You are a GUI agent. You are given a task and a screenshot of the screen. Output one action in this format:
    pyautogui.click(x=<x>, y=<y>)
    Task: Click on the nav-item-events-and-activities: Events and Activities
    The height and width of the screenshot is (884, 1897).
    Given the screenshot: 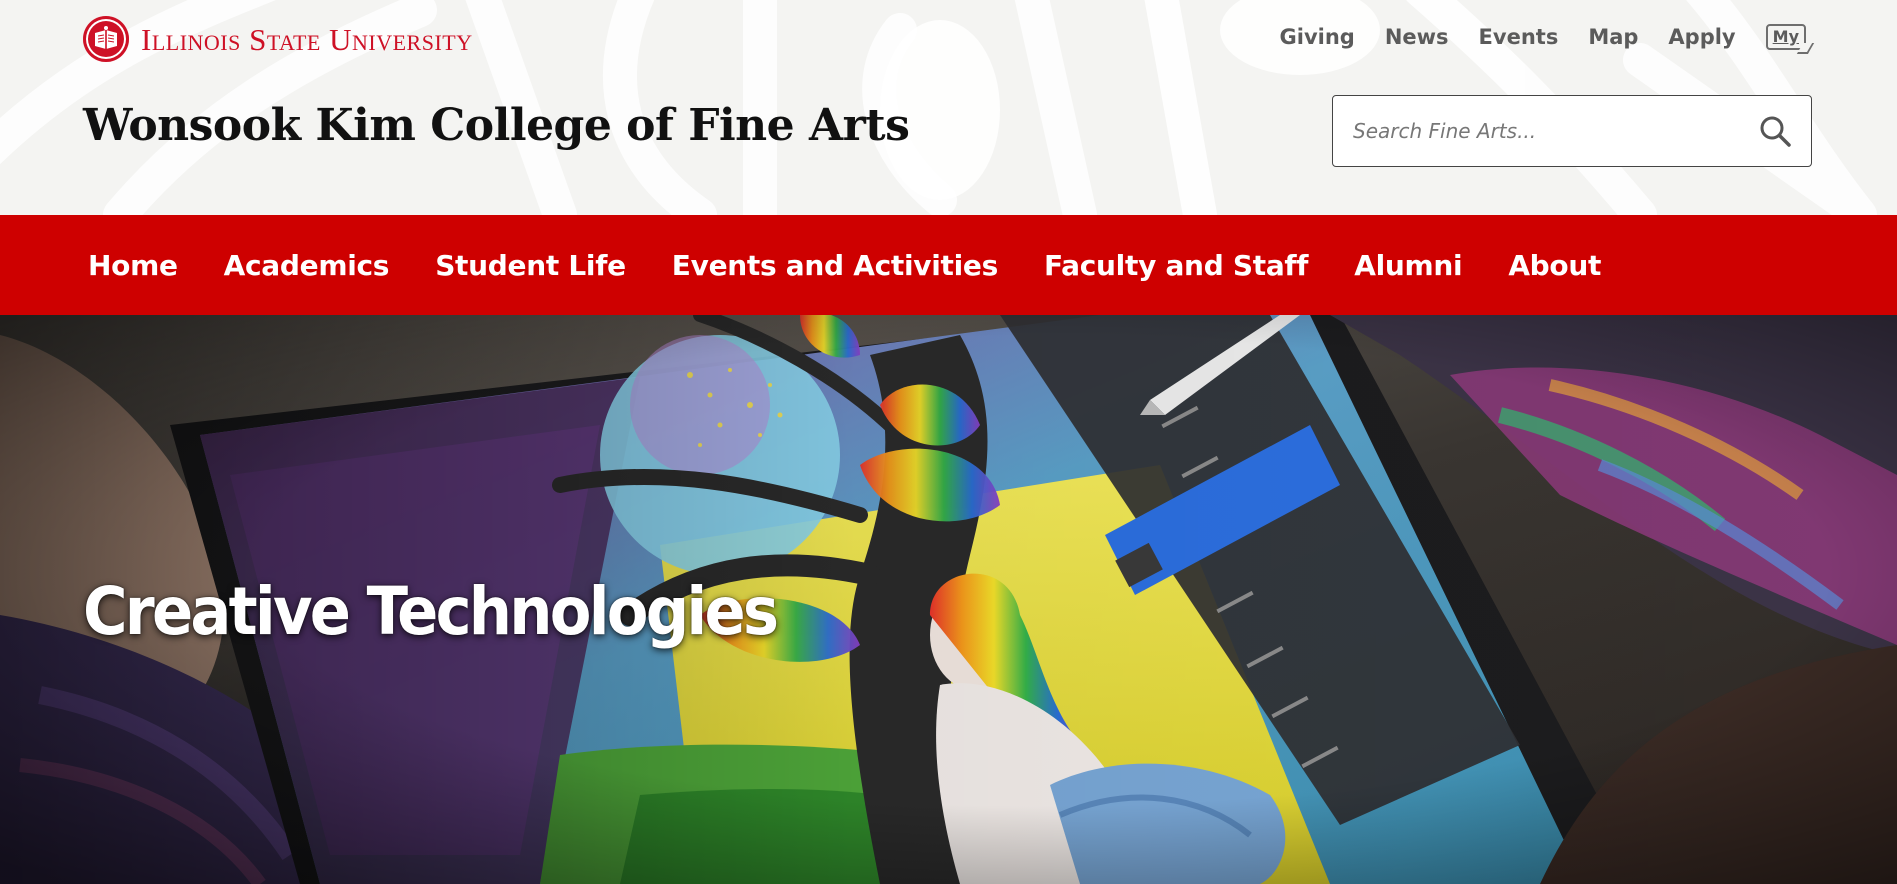 What is the action you would take?
    pyautogui.click(x=835, y=265)
    